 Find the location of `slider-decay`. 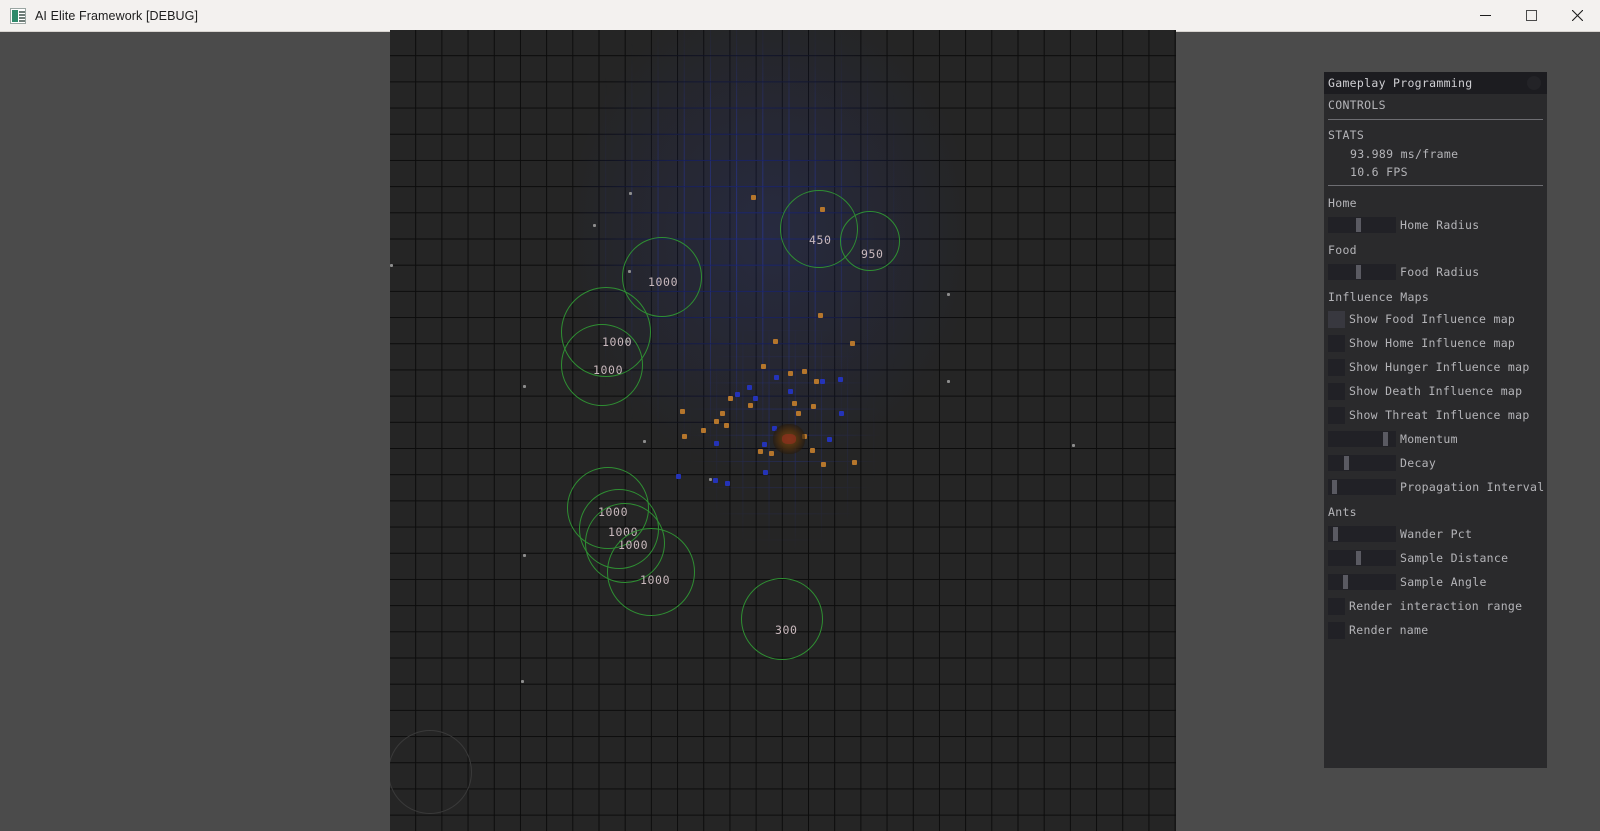

slider-decay is located at coordinates (1362, 463).